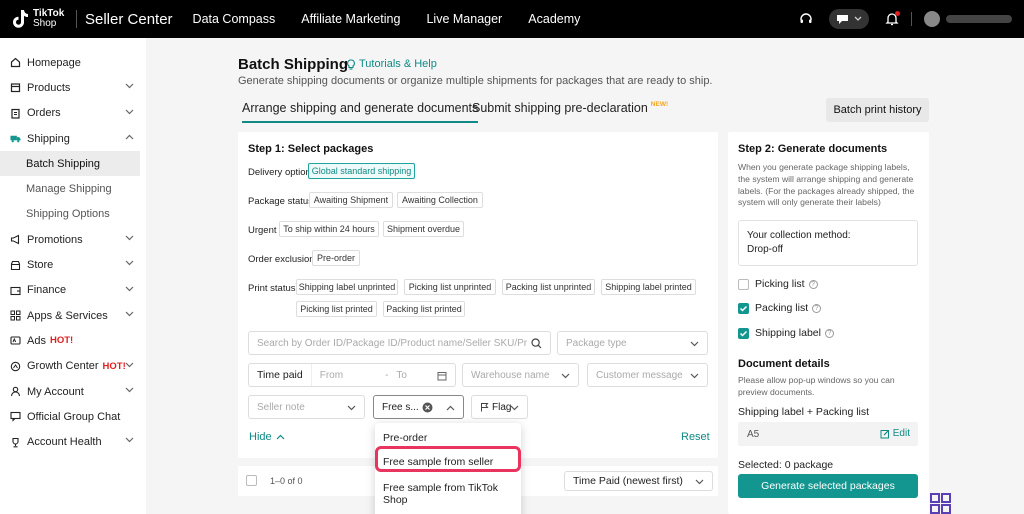 This screenshot has height=514, width=1024. I want to click on chip-picking-list-printed: Picking list printed, so click(336, 309).